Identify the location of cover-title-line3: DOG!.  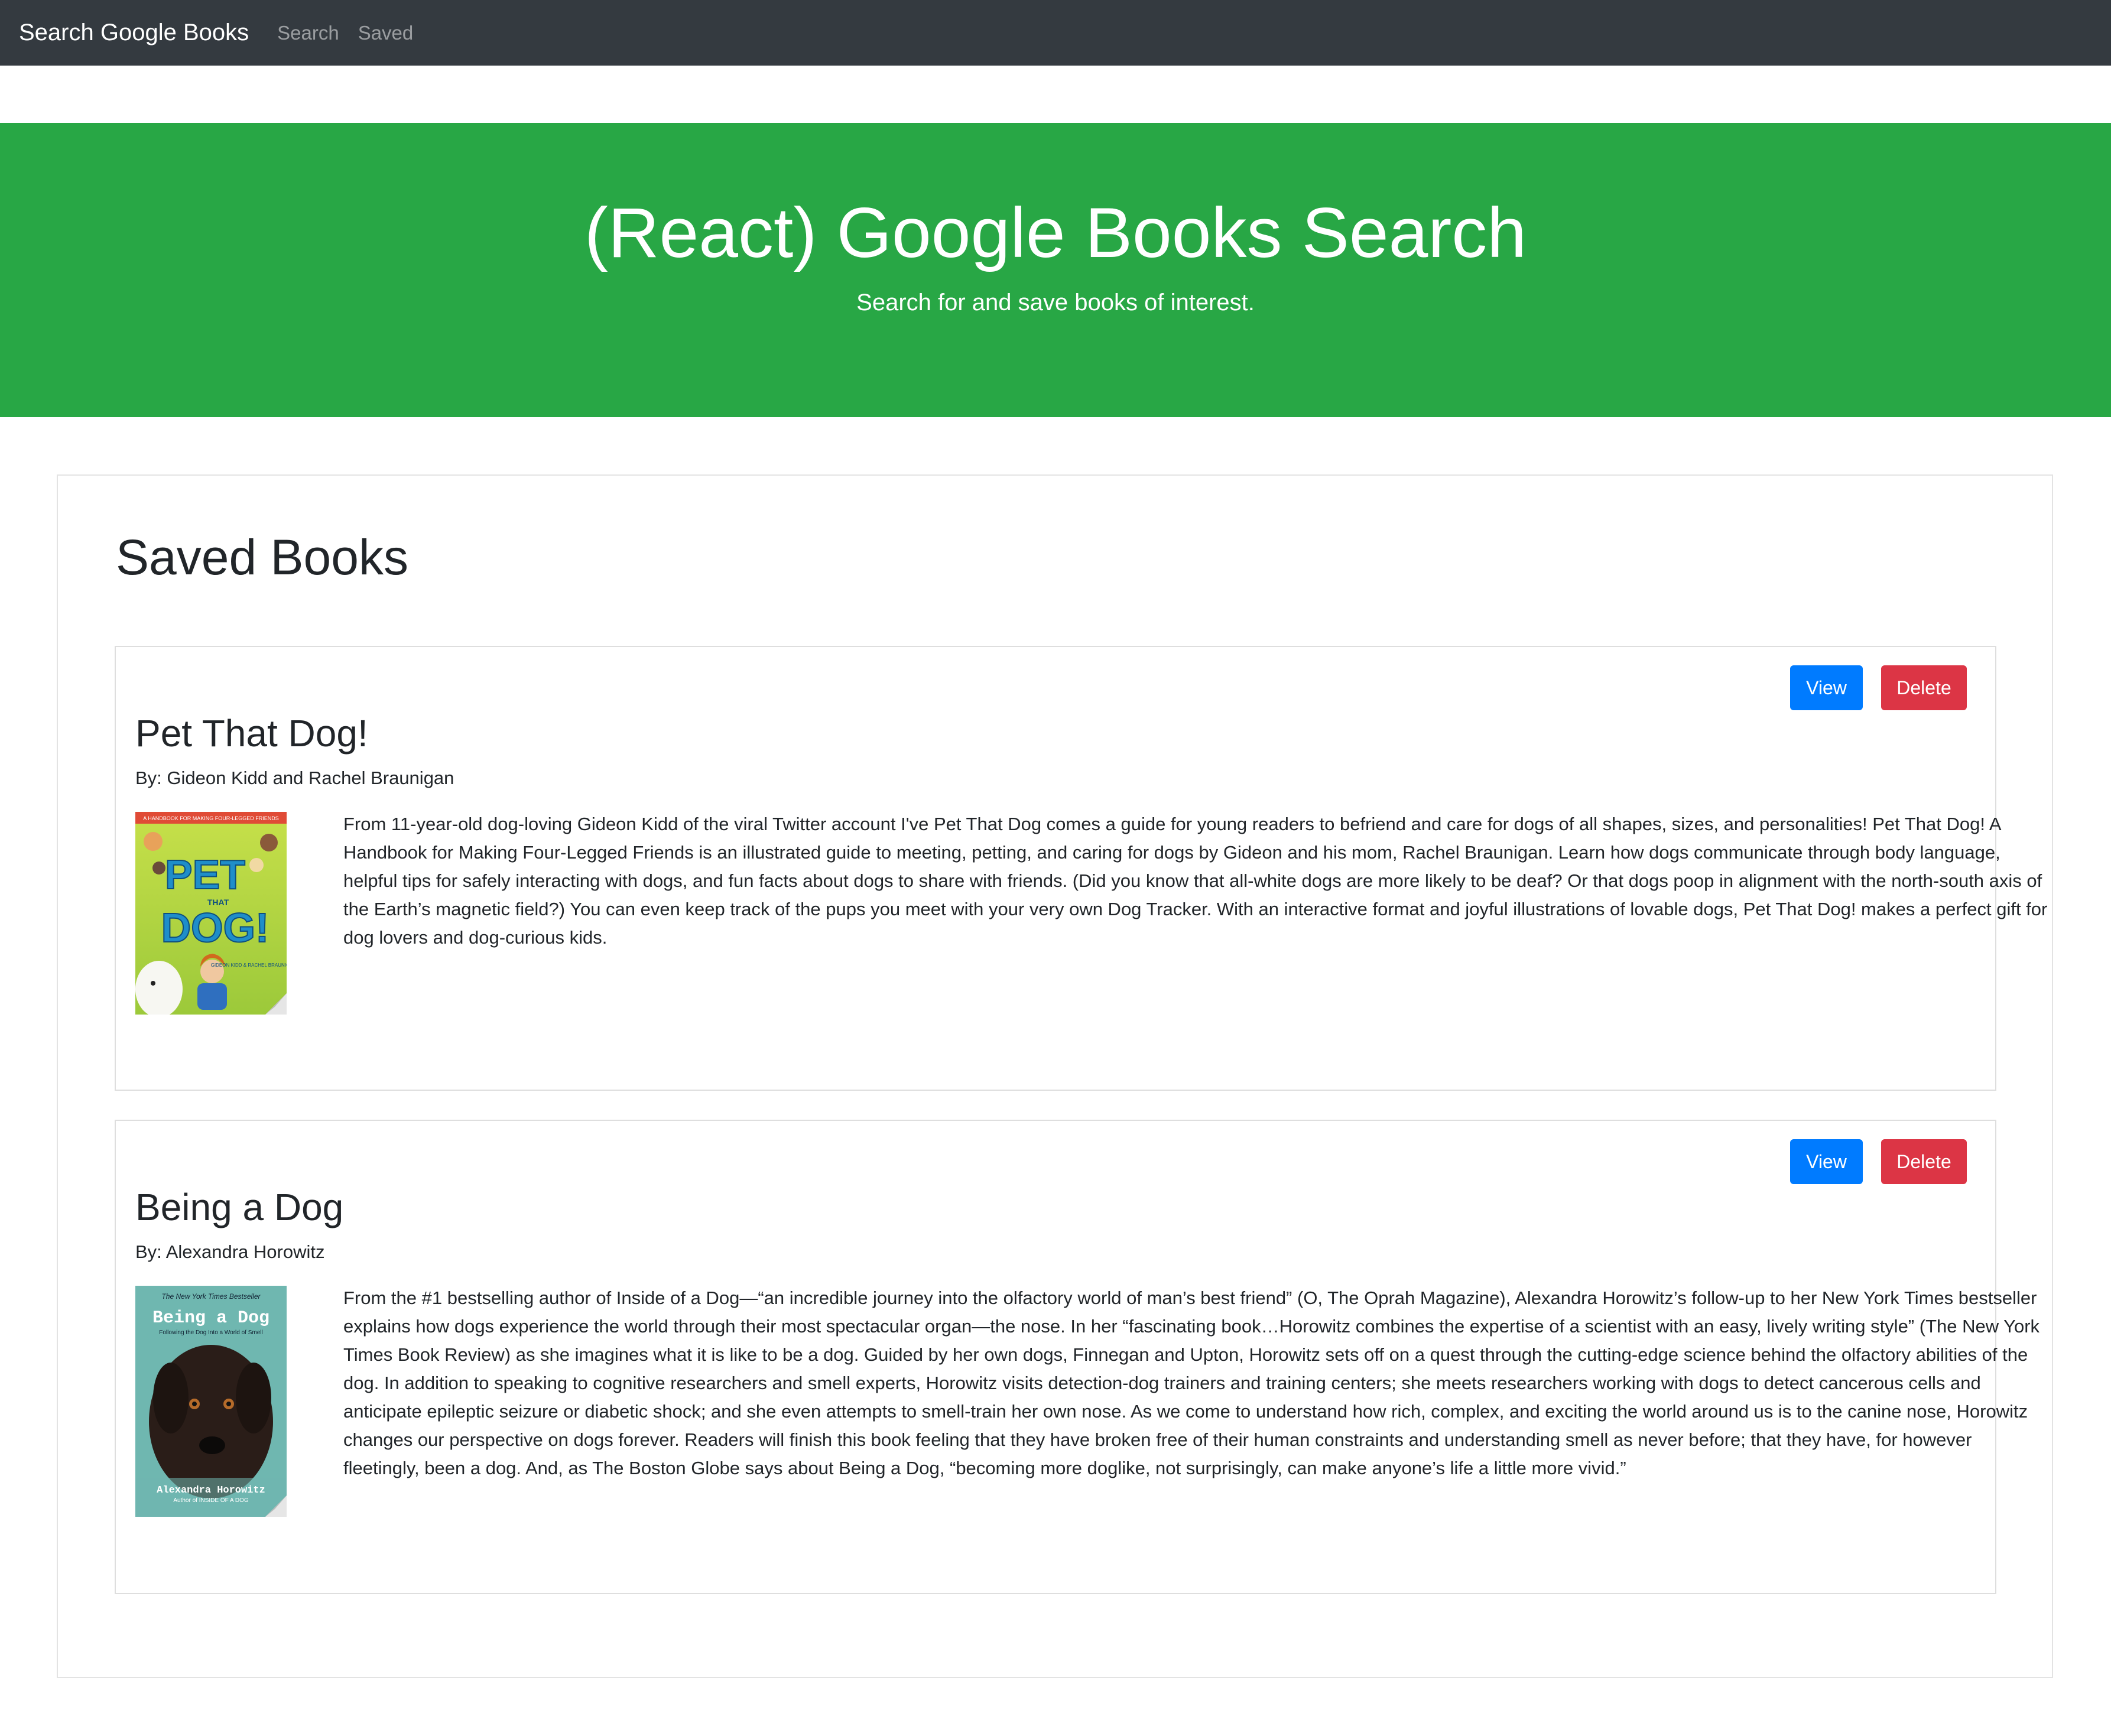
(215, 928).